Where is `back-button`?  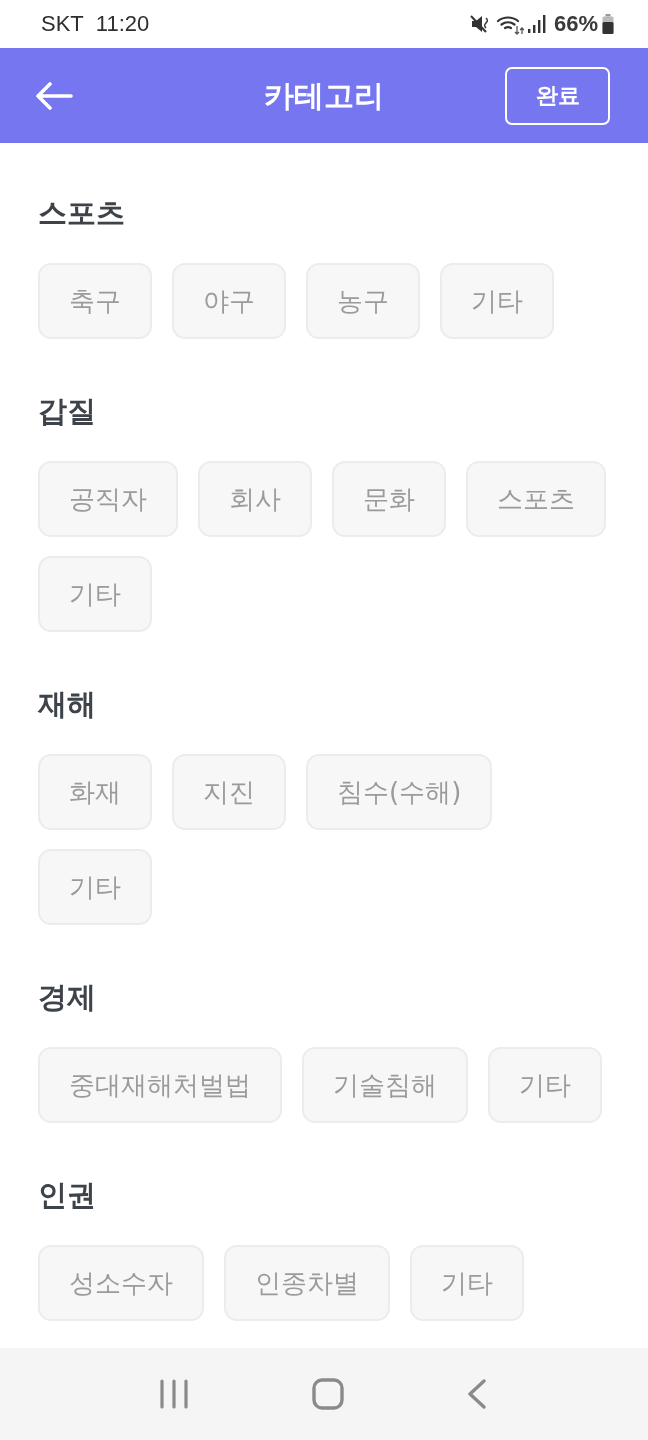 back-button is located at coordinates (54, 95).